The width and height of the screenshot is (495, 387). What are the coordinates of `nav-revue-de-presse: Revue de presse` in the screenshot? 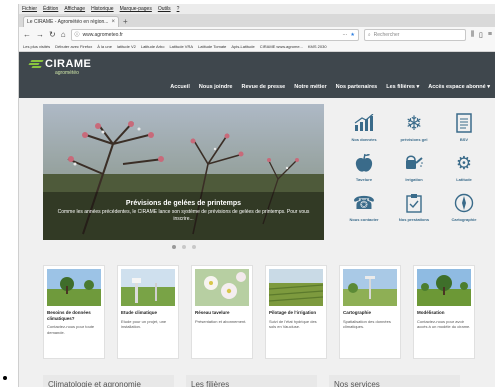 It's located at (264, 87).